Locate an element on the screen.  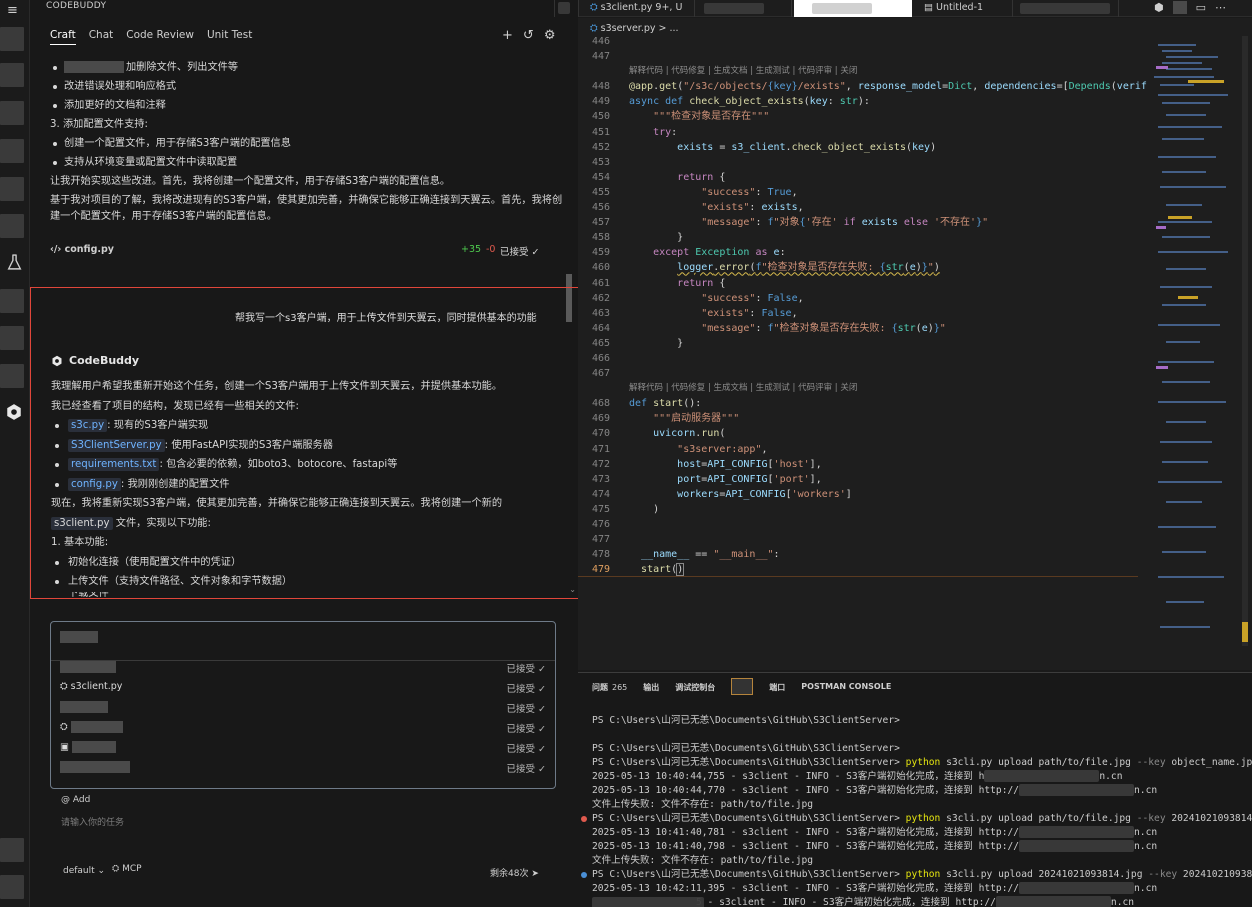
panel-tabs: 问题 265 输出 调试控制台 端口 POSTMAN CONSOLE is located at coordinates (741, 686).